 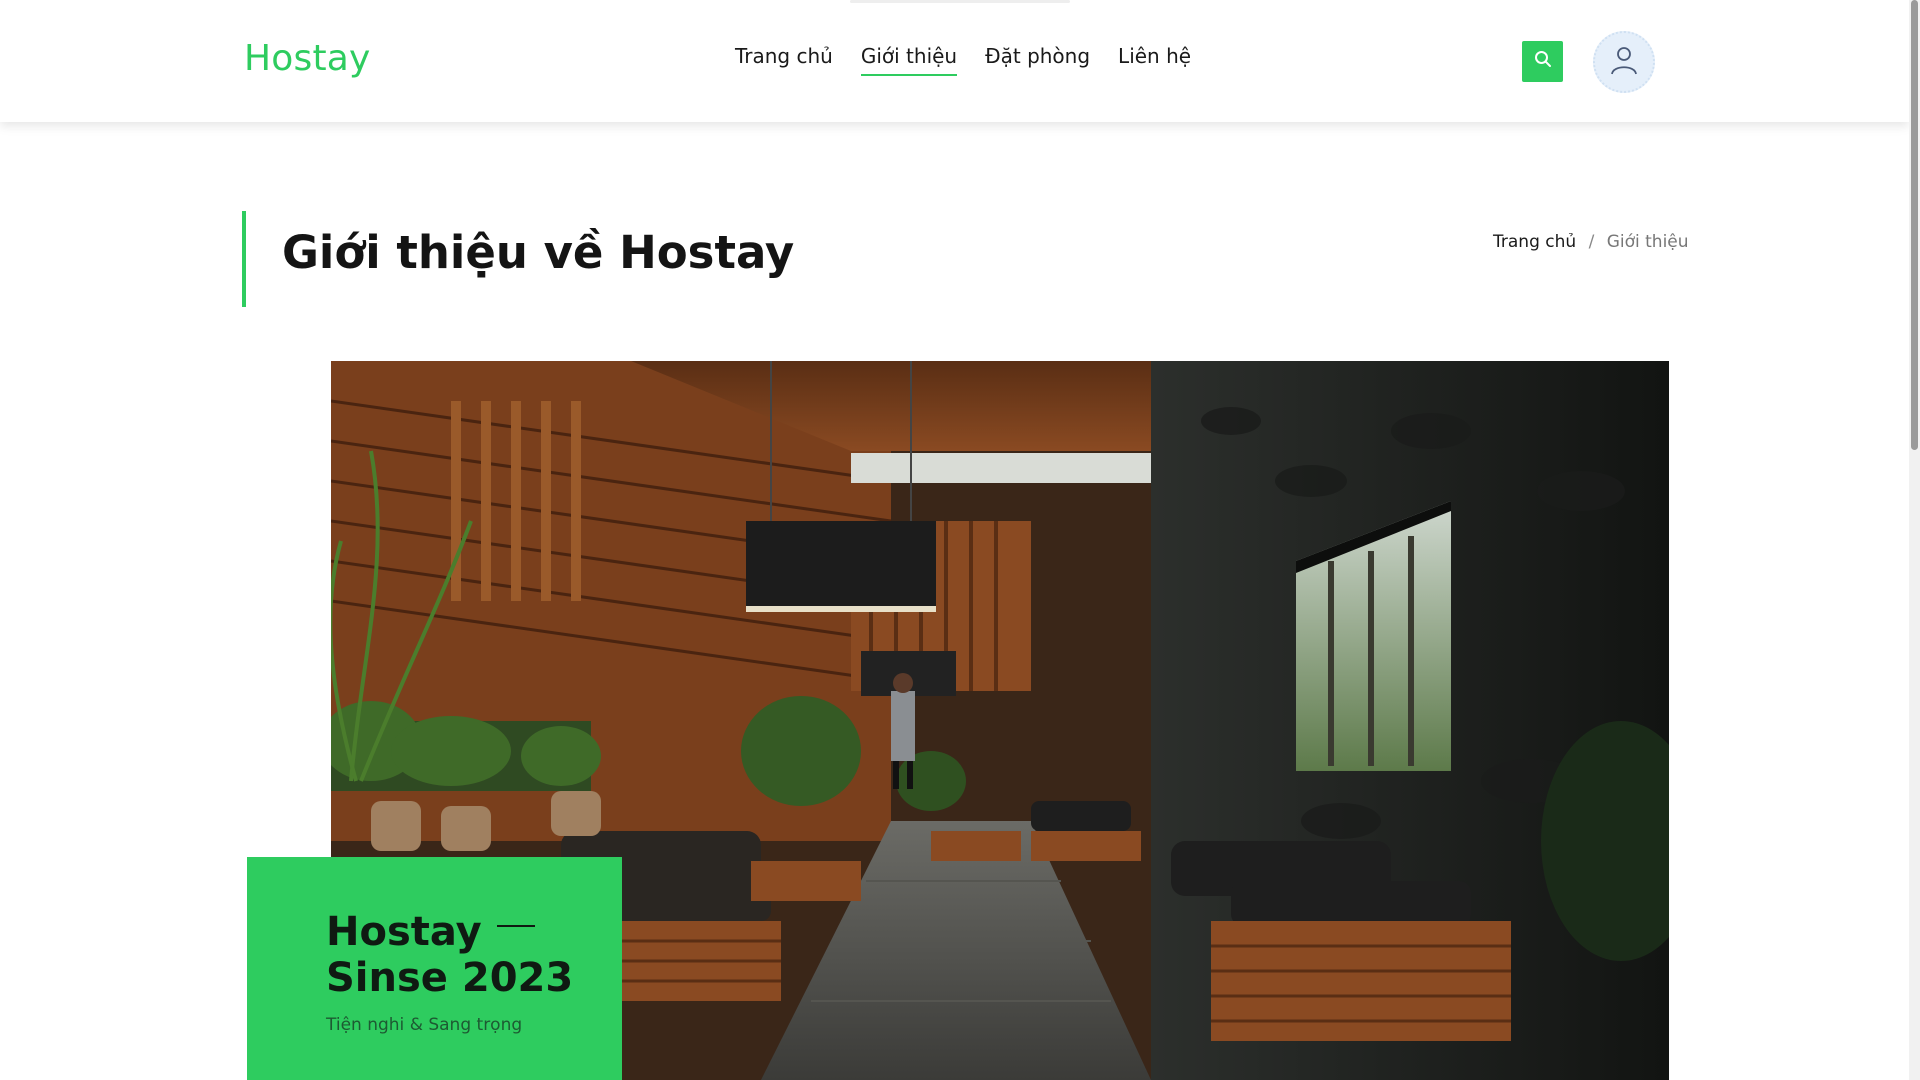 I want to click on nav-item-booking: Đặt phòng, so click(x=1037, y=60).